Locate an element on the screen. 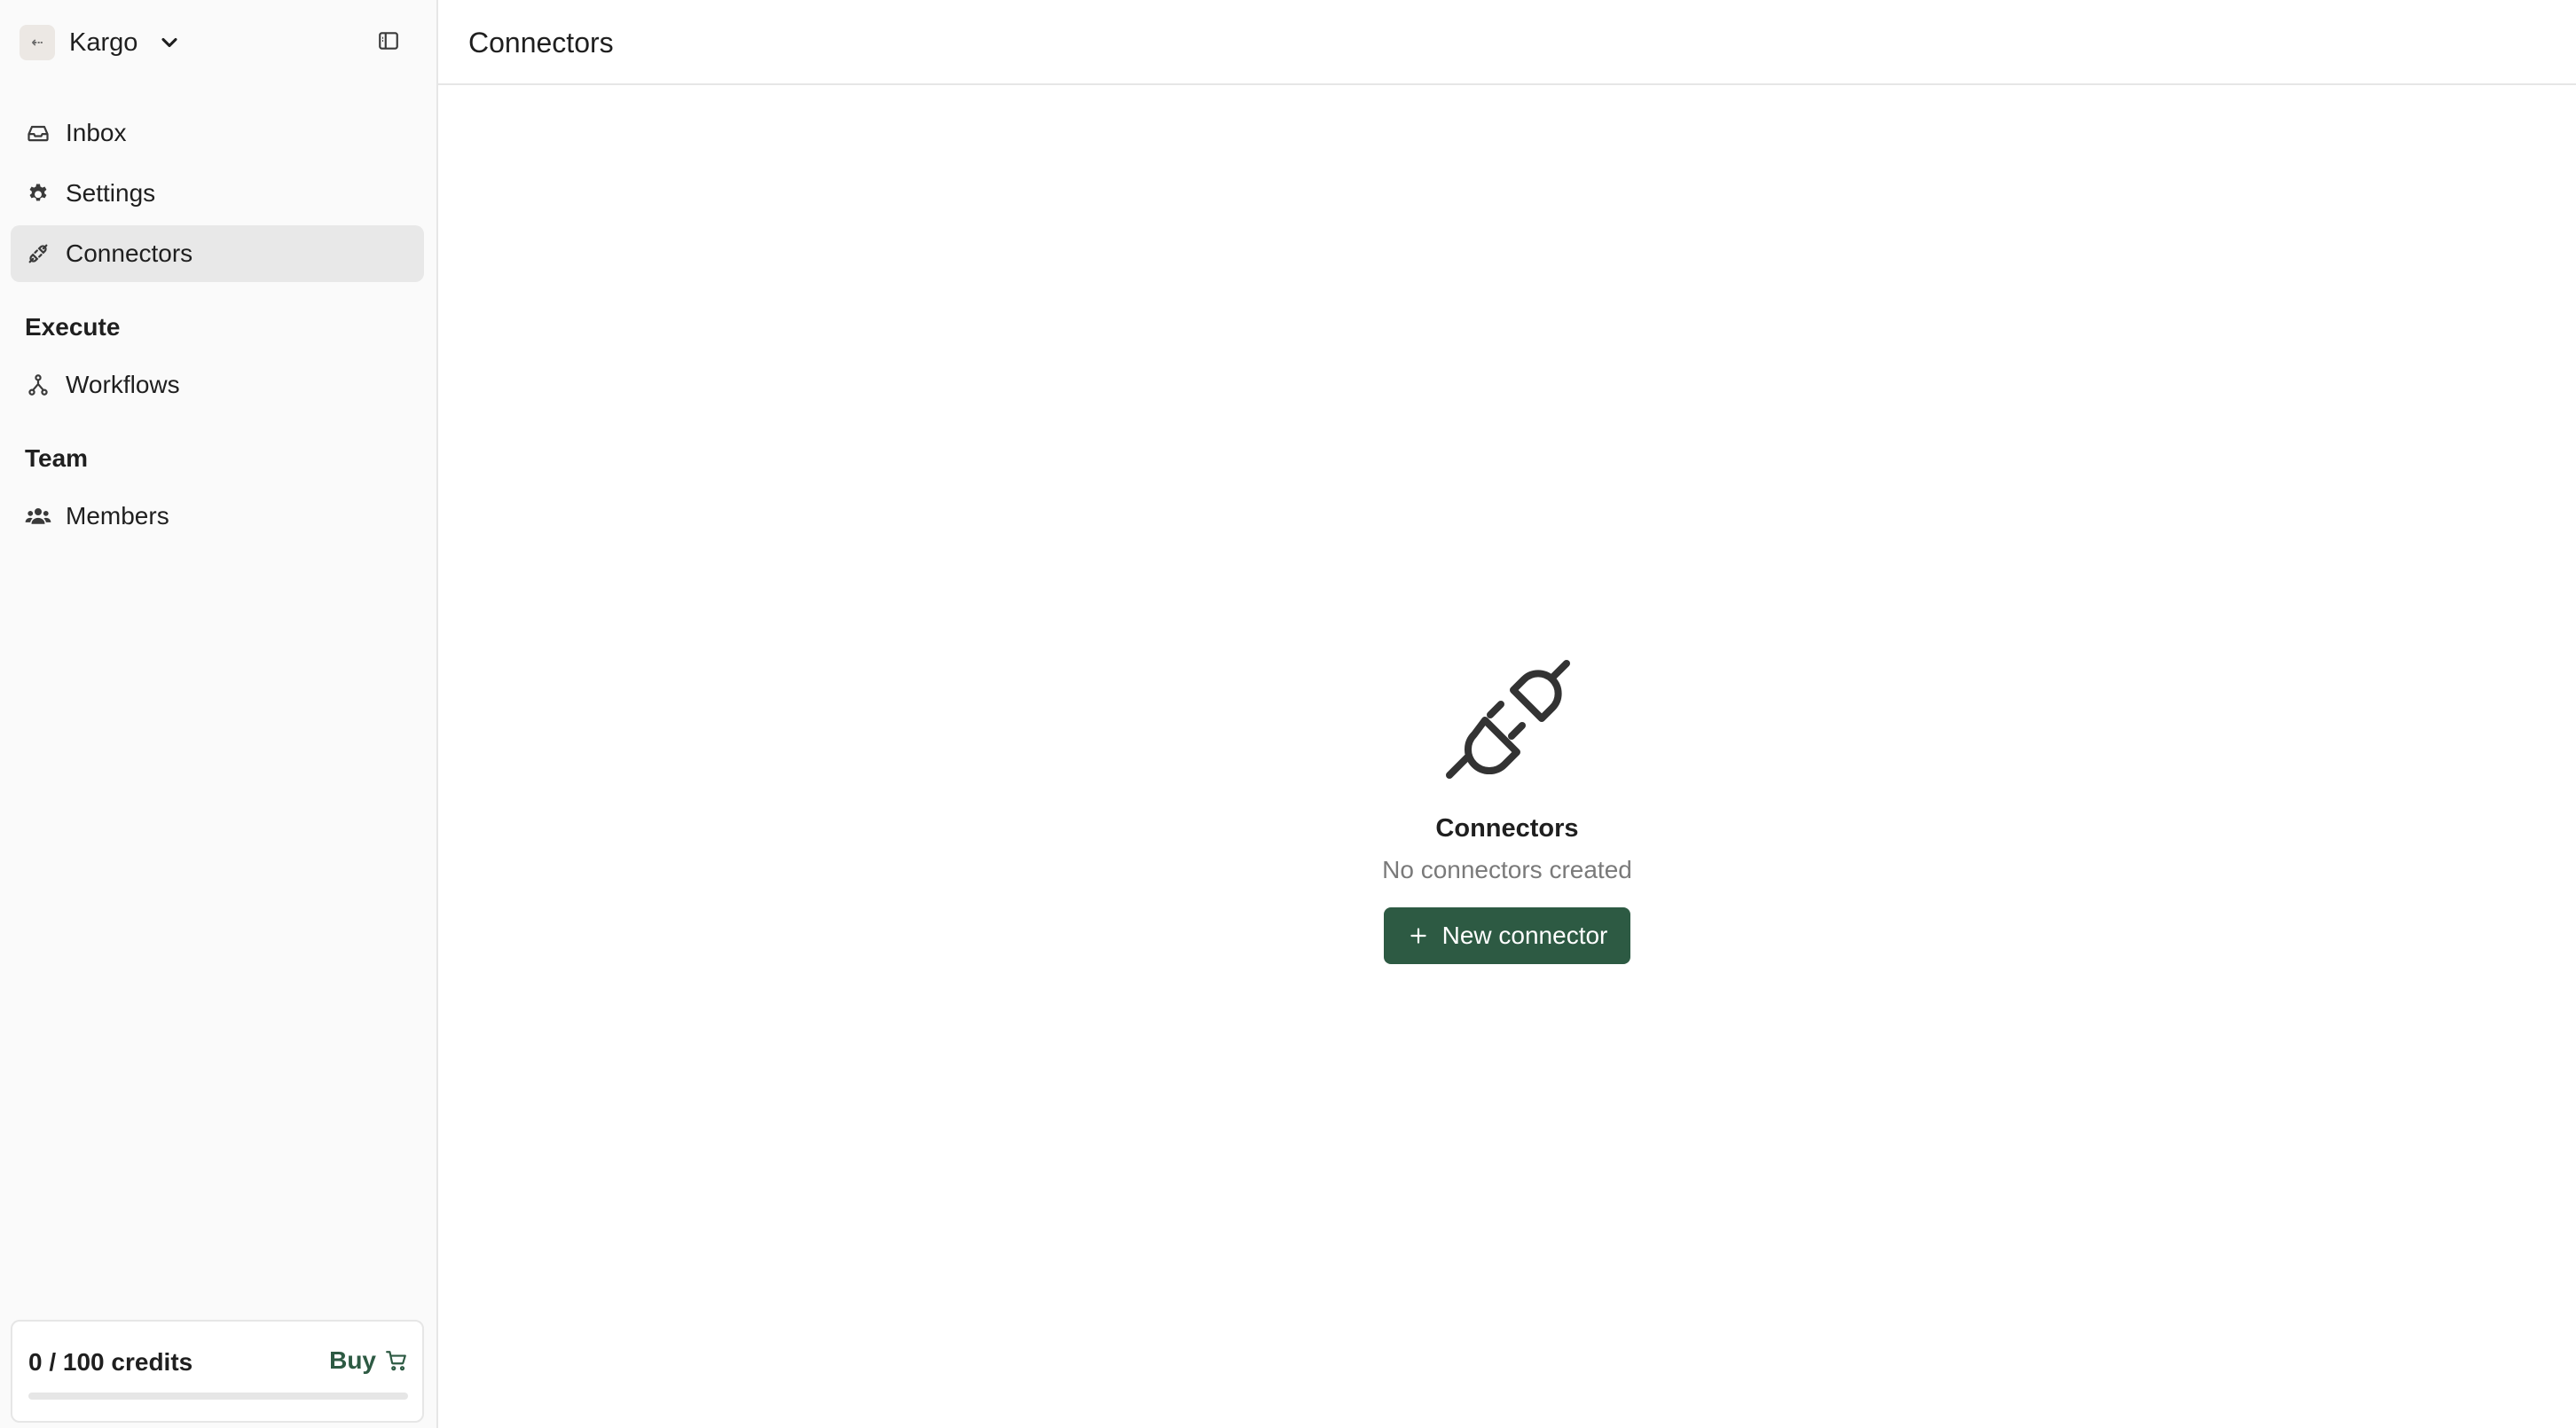  gear-icon is located at coordinates (38, 193).